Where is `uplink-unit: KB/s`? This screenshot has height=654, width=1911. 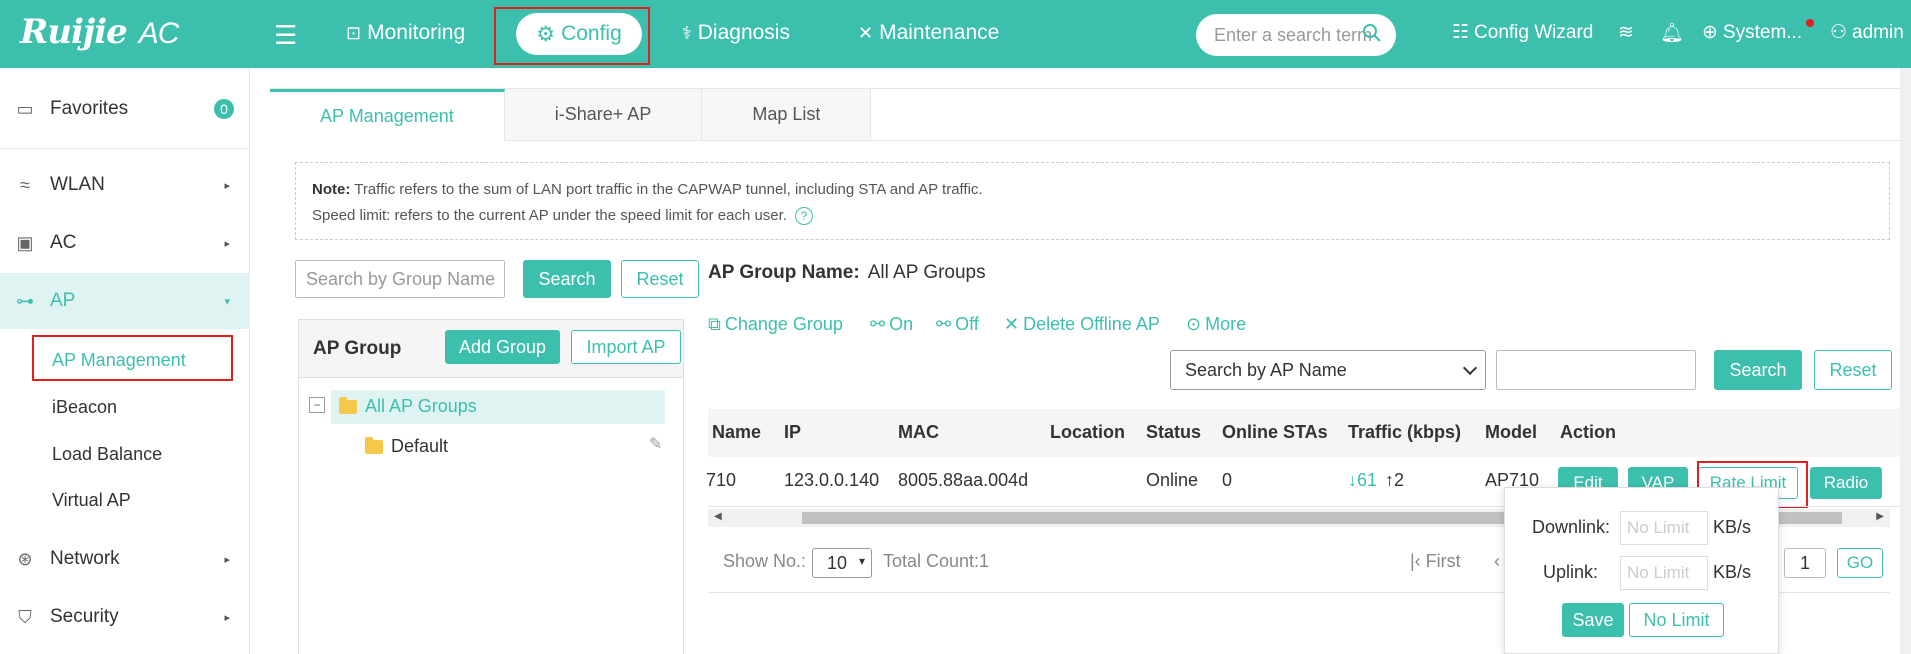 uplink-unit: KB/s is located at coordinates (1732, 572).